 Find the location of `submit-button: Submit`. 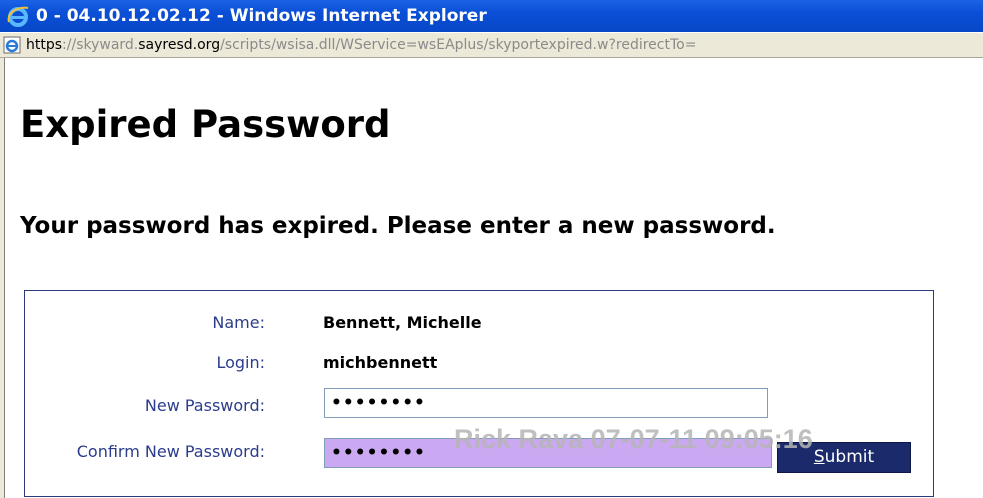

submit-button: Submit is located at coordinates (844, 457).